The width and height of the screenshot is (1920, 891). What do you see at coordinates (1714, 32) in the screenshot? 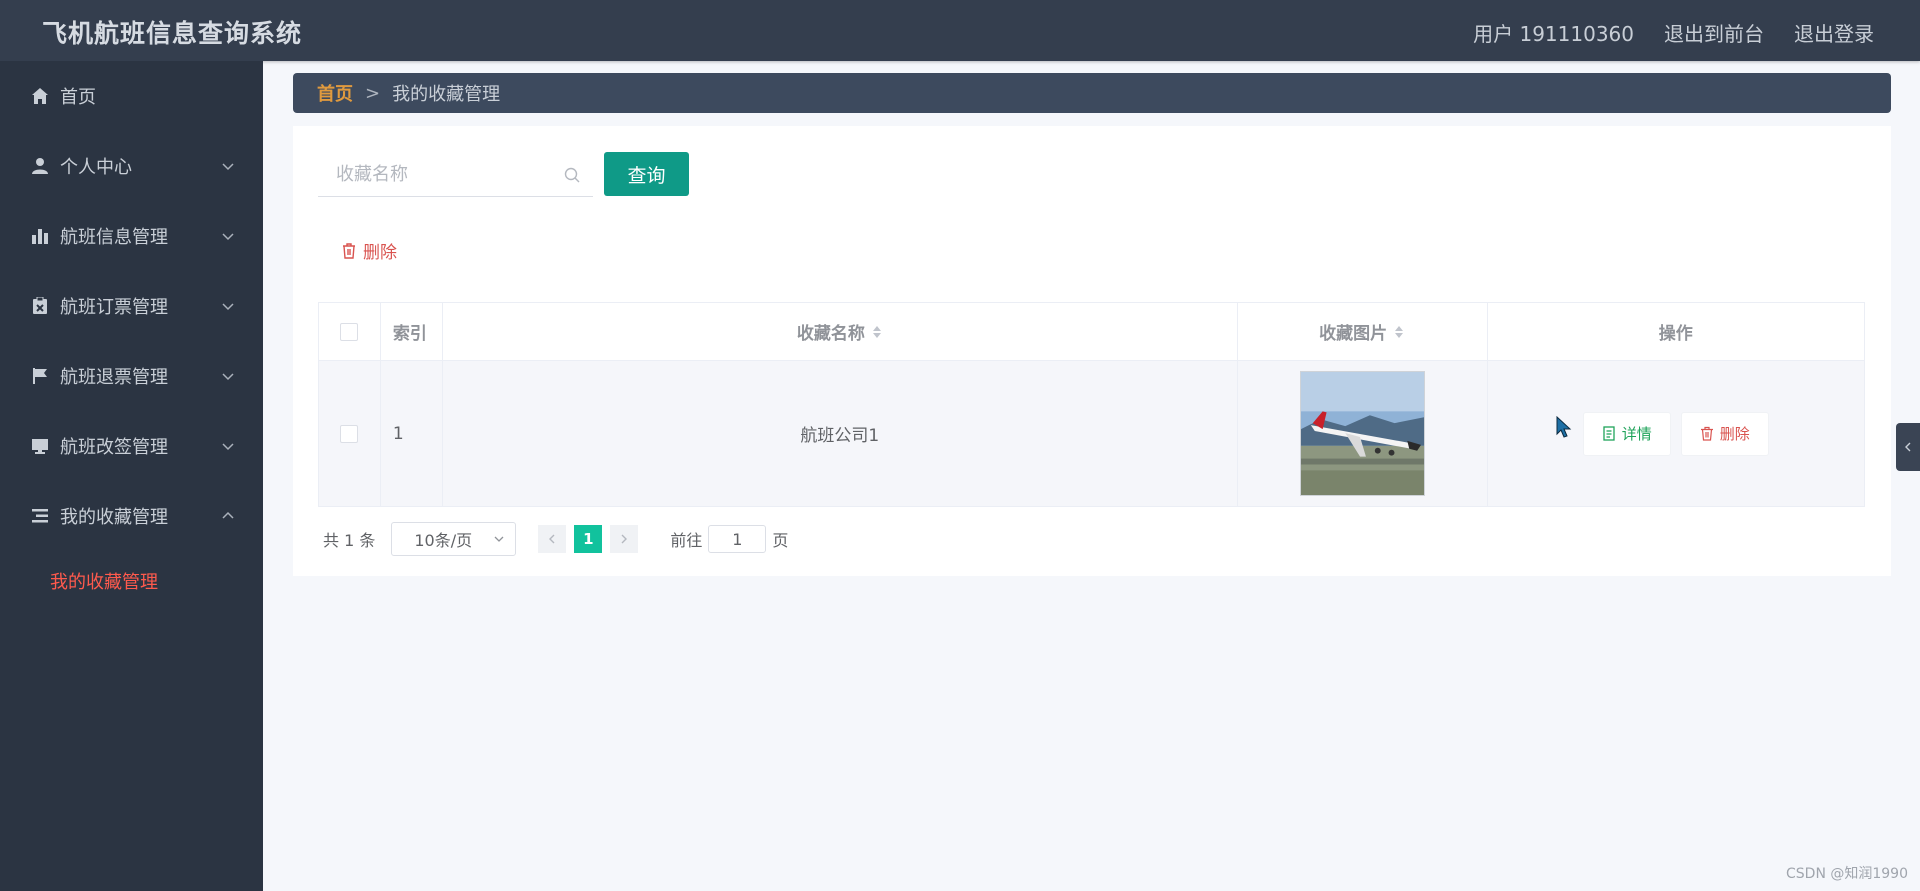
I see `exit-to-frontend-link: 退出到前台` at bounding box center [1714, 32].